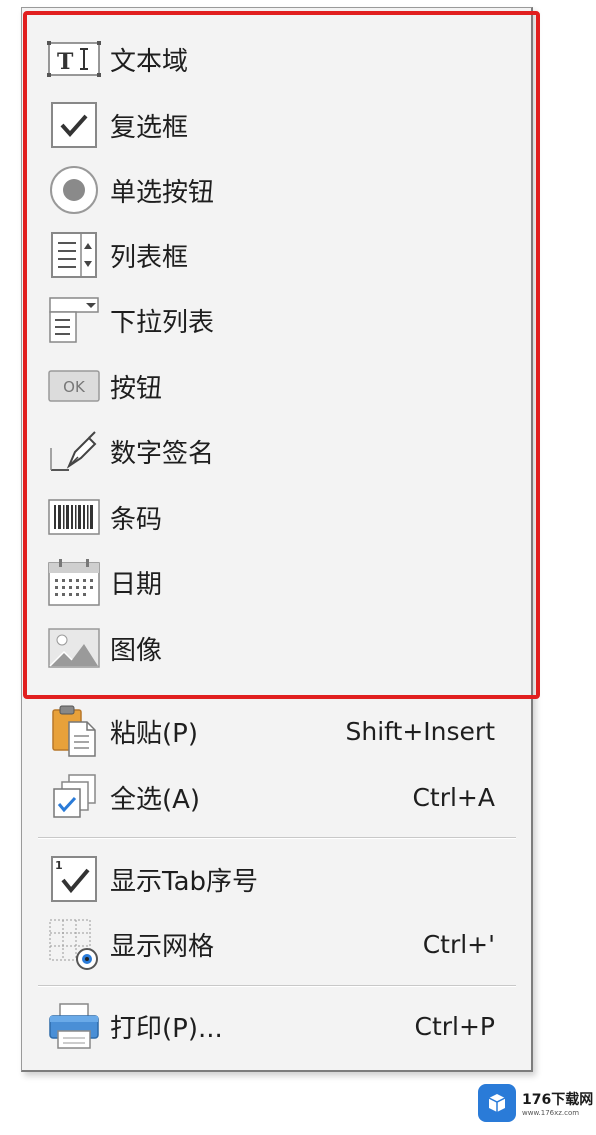  I want to click on image-icon, so click(74, 648).